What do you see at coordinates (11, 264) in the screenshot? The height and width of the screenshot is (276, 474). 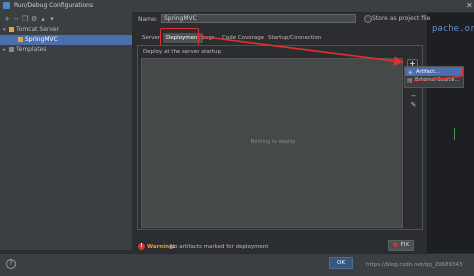 I see `help-icon: ?` at bounding box center [11, 264].